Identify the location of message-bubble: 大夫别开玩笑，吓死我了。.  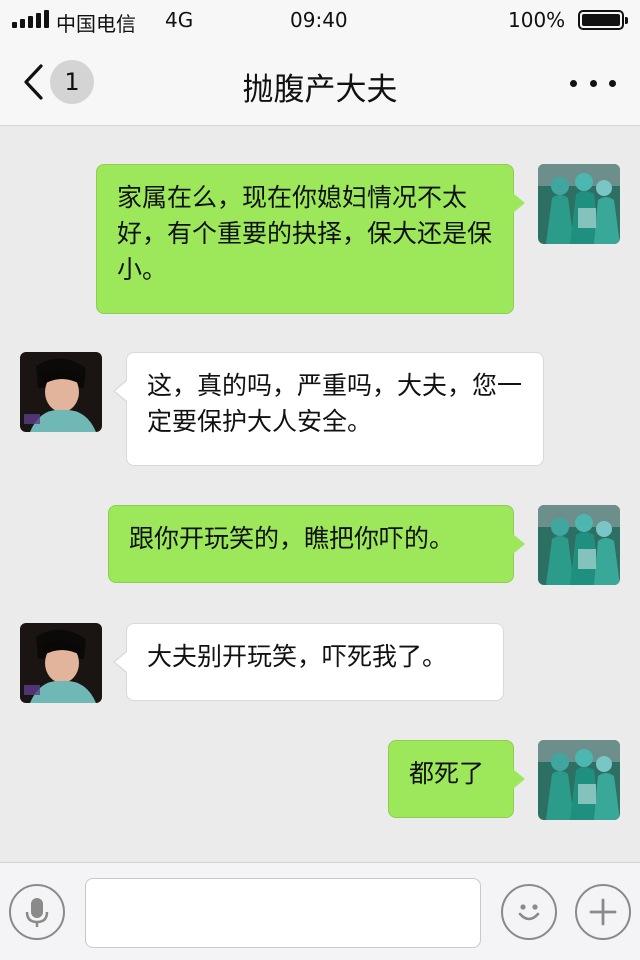
(308, 662).